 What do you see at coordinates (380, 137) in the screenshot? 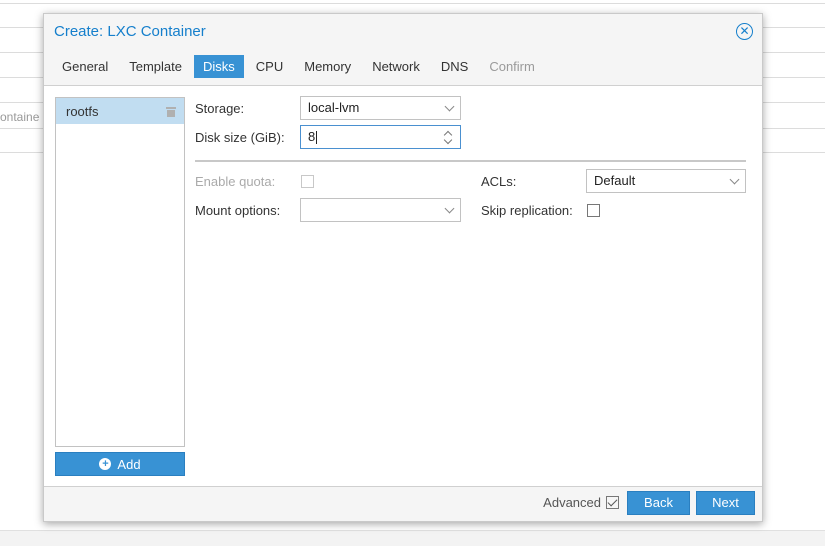
I see `disk-size-input: 8` at bounding box center [380, 137].